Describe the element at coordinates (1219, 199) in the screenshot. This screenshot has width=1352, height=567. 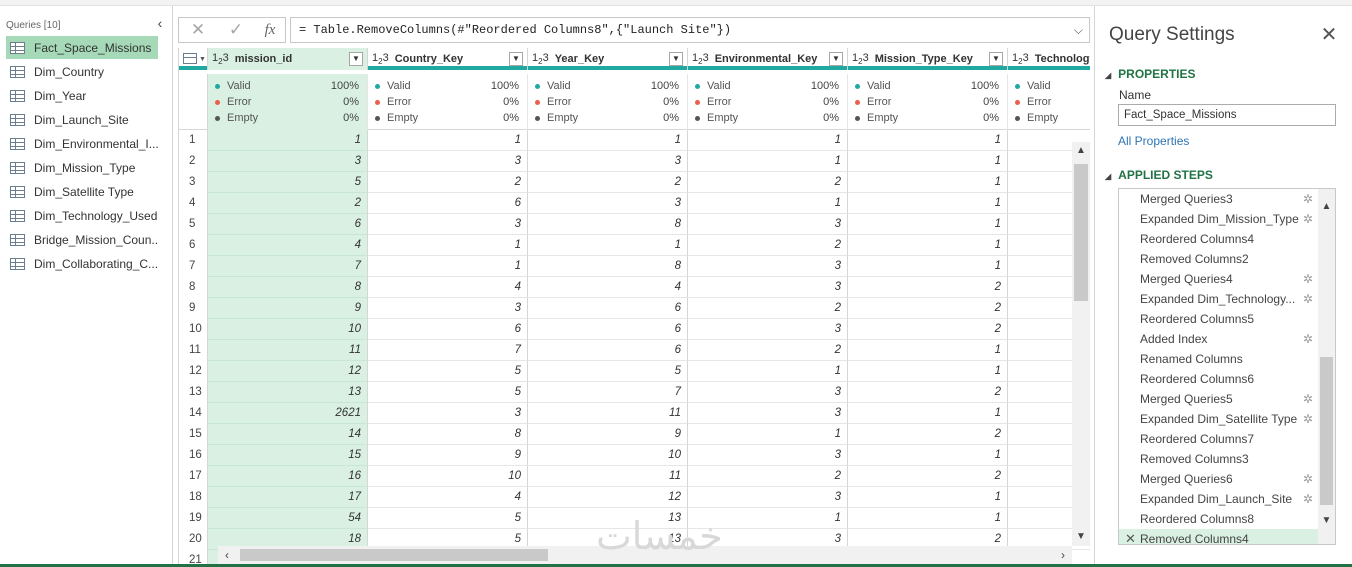
I see `applied-step: Merged Queries3 ✲` at that location.